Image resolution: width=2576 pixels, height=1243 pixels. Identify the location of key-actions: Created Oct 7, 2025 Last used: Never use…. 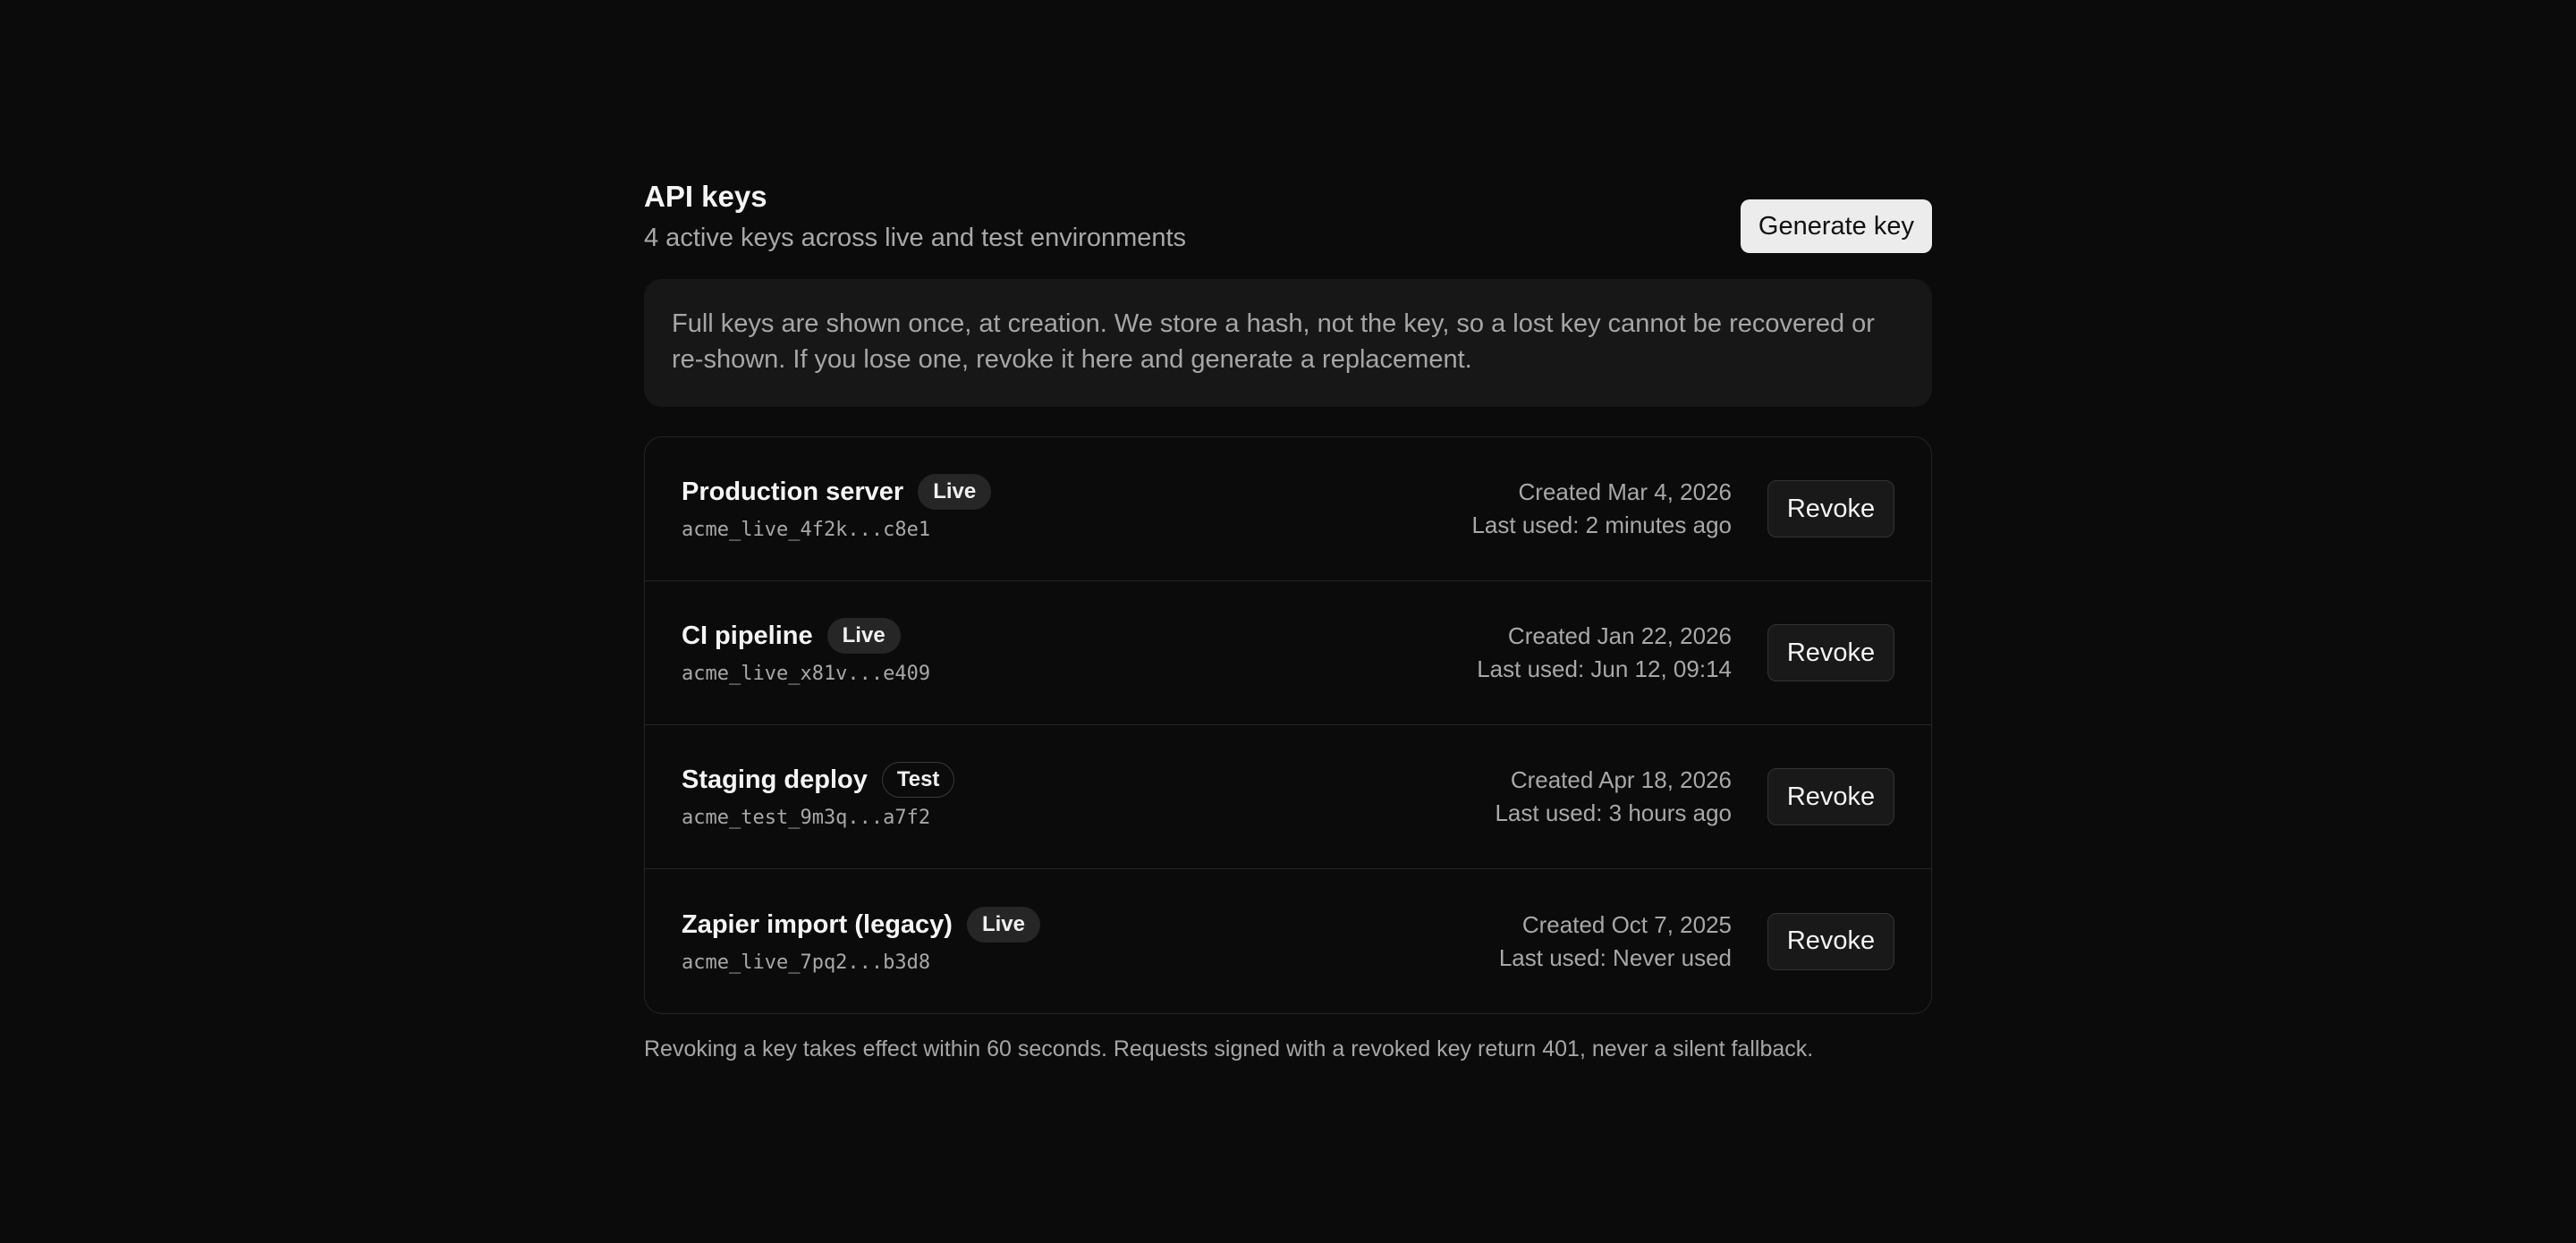
(1696, 942).